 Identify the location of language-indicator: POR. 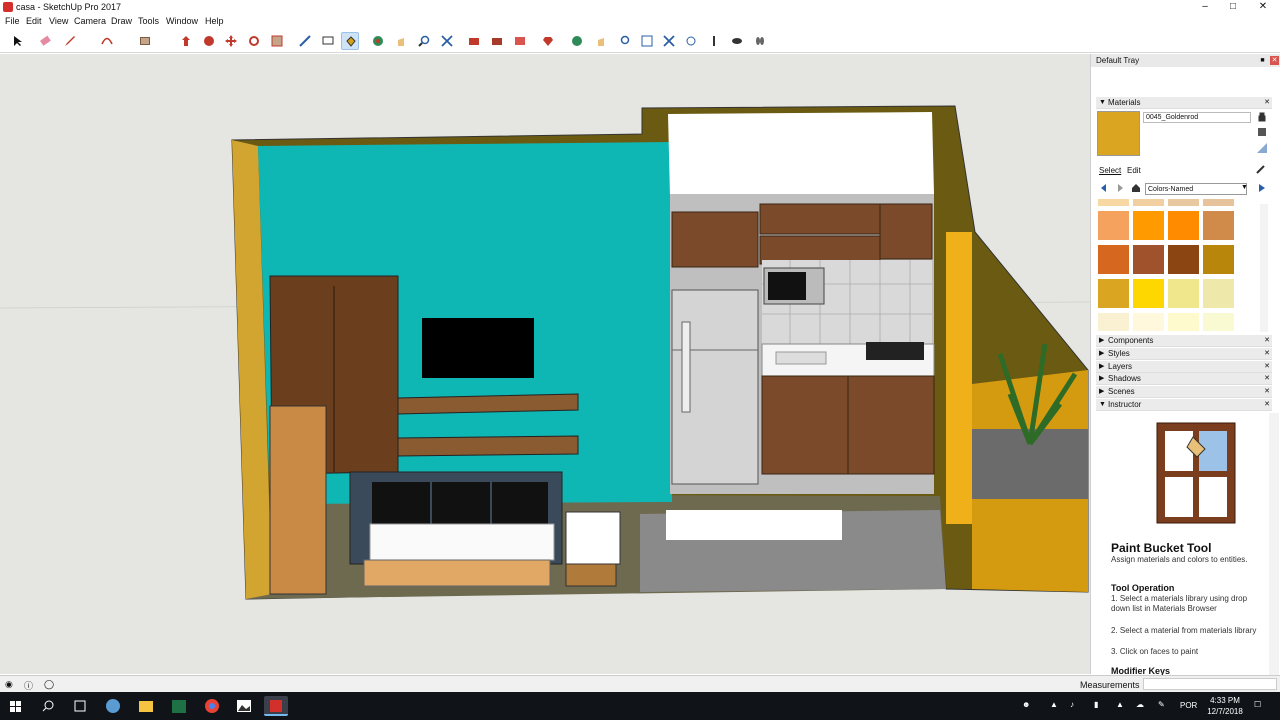
(1188, 705).